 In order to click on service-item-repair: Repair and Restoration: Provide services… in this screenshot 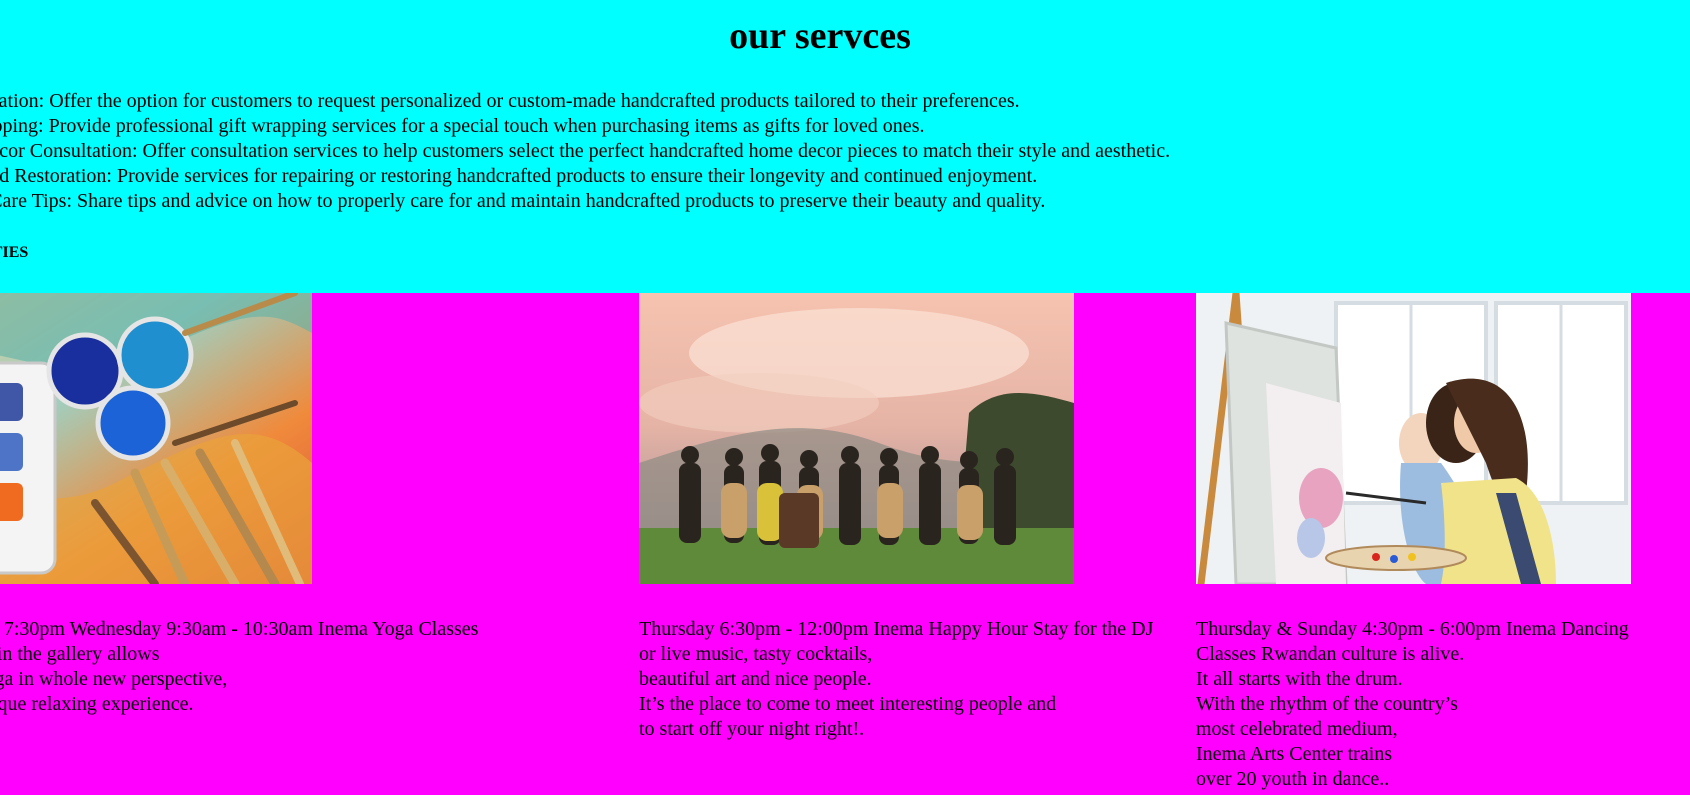, I will do `click(519, 176)`.